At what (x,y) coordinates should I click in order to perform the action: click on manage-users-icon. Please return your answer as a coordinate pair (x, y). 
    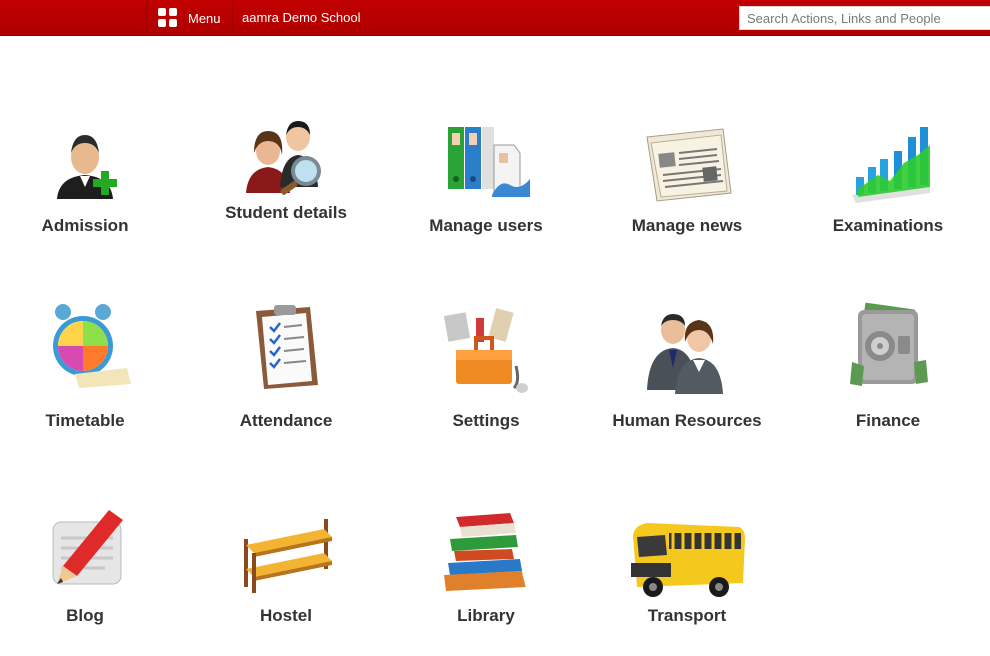
    Looking at the image, I should click on (486, 167).